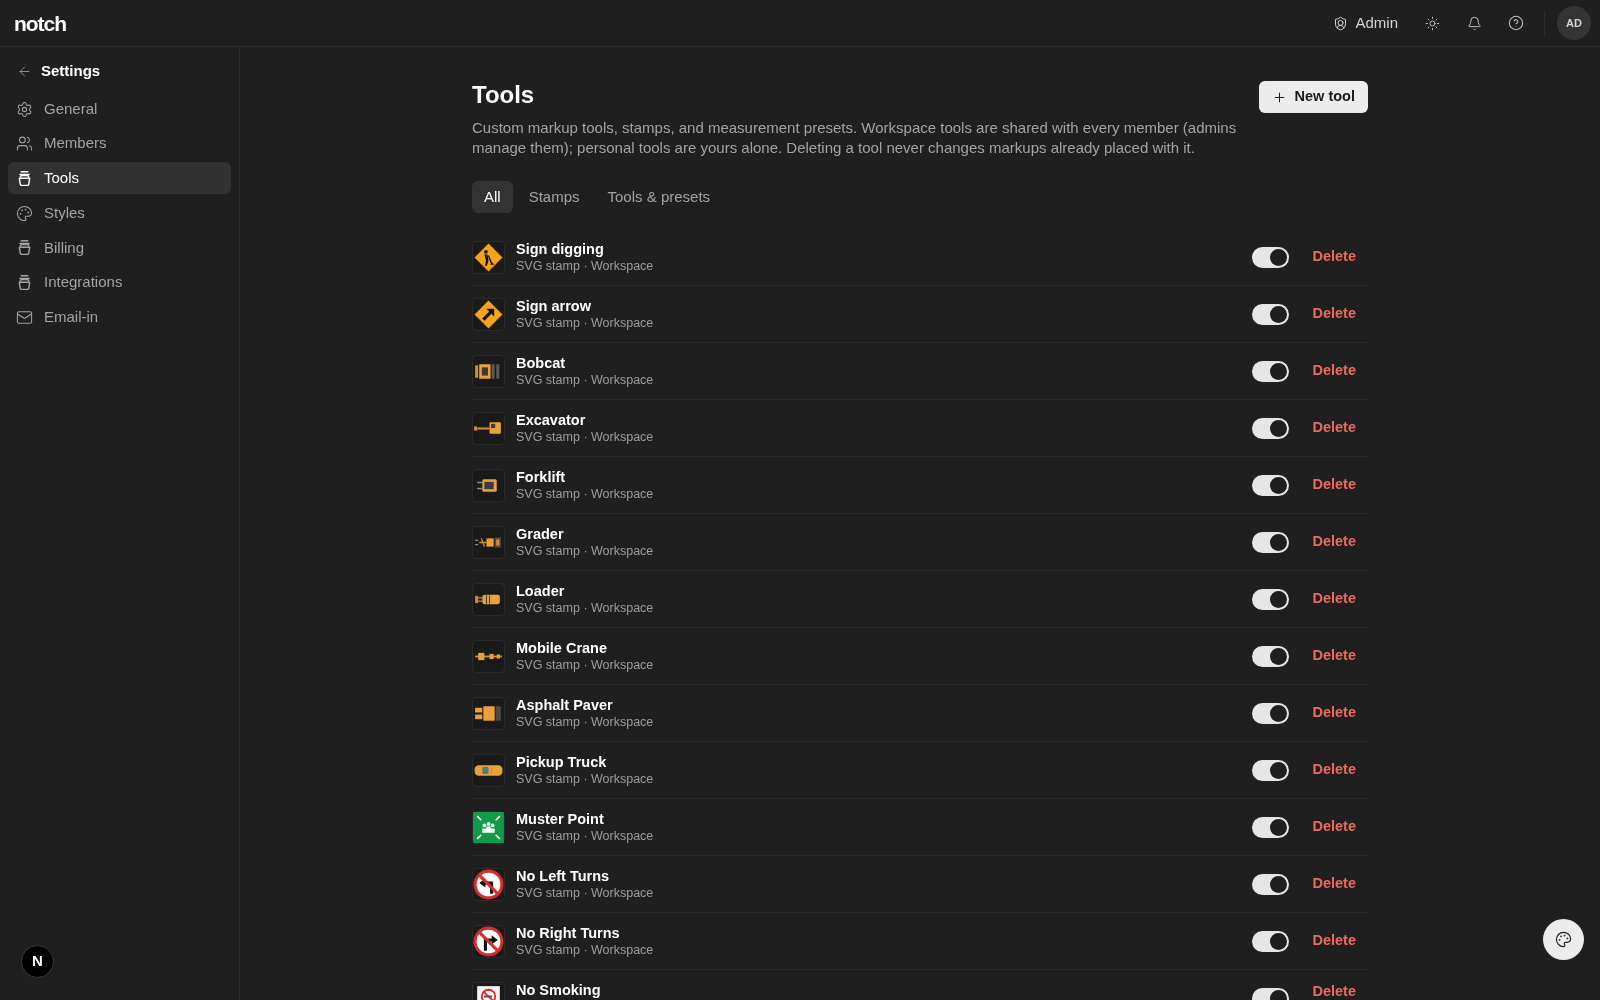  I want to click on admin-button: Admin, so click(1365, 23).